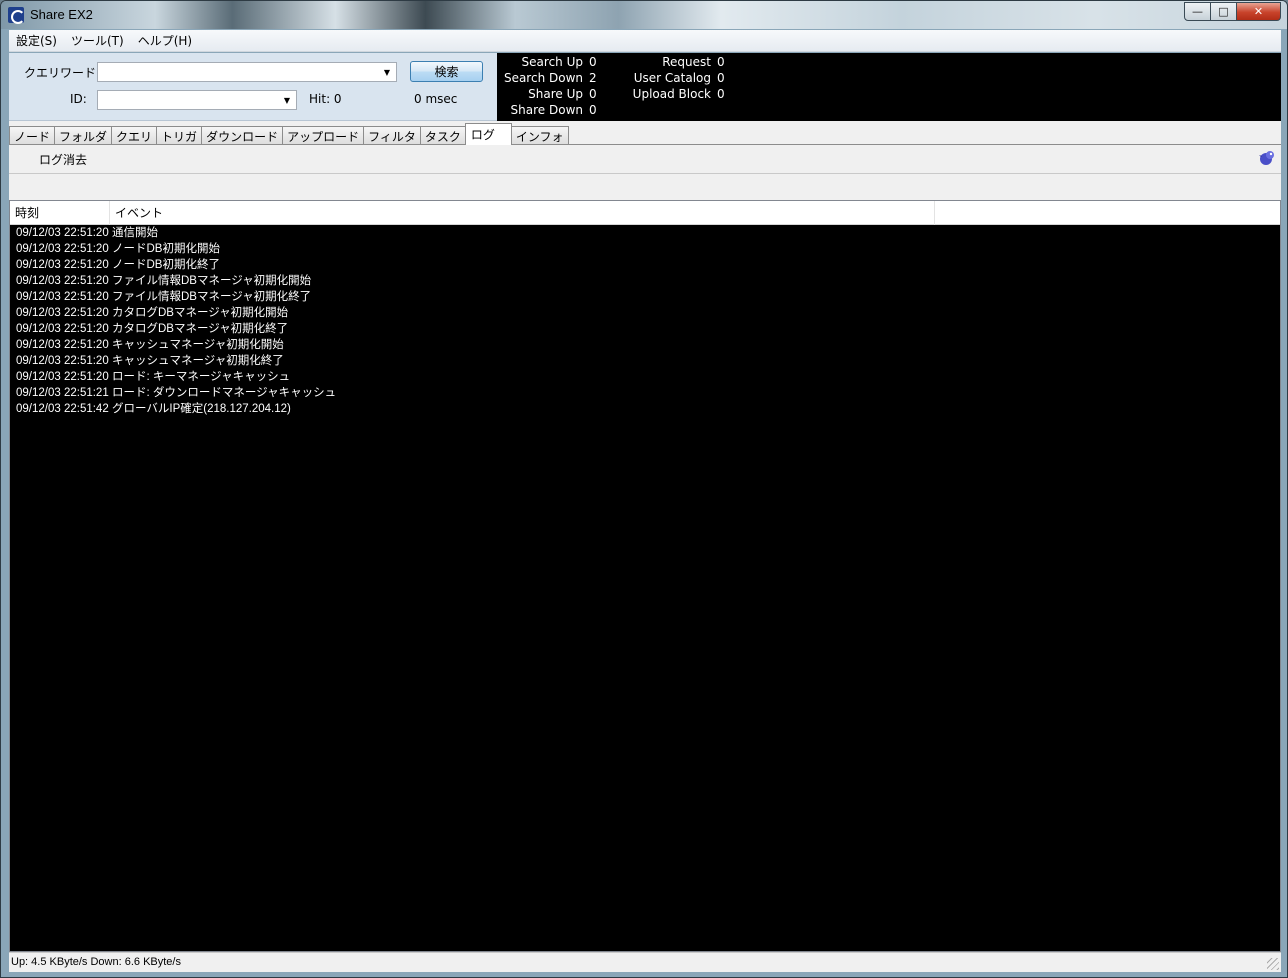 The image size is (1288, 978). Describe the element at coordinates (645, 41) in the screenshot. I see `menu-bar: 設定(S) ツール(T) ヘルプ(H)` at that location.